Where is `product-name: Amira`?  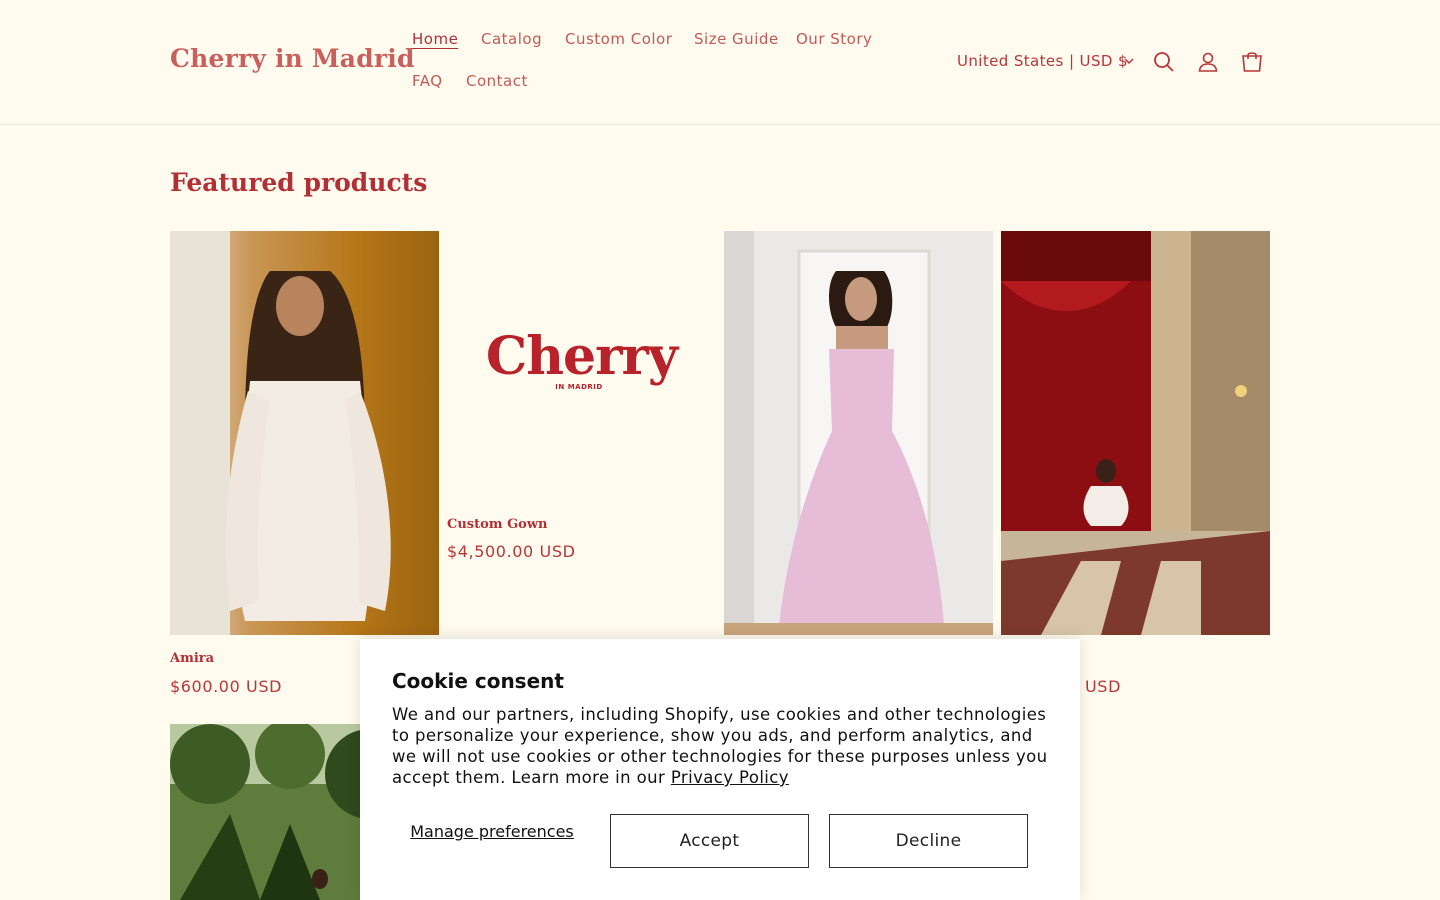 product-name: Amira is located at coordinates (192, 658).